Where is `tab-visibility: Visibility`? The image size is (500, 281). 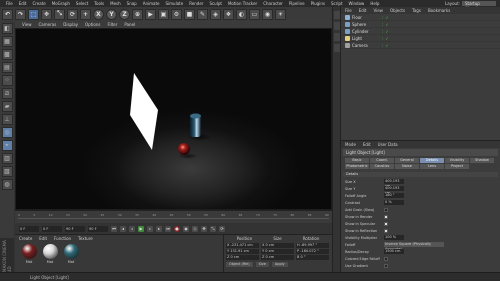
tab-visibility: Visibility is located at coordinates (457, 160).